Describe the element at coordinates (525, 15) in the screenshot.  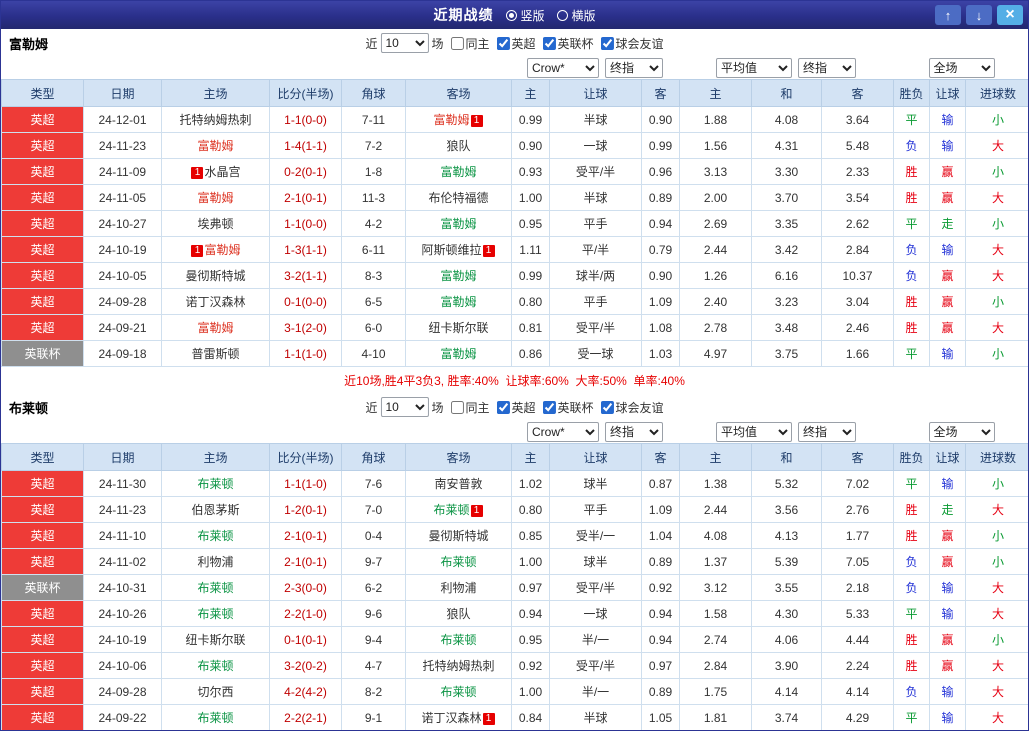
I see `layout-radio-vertical: 竖版` at that location.